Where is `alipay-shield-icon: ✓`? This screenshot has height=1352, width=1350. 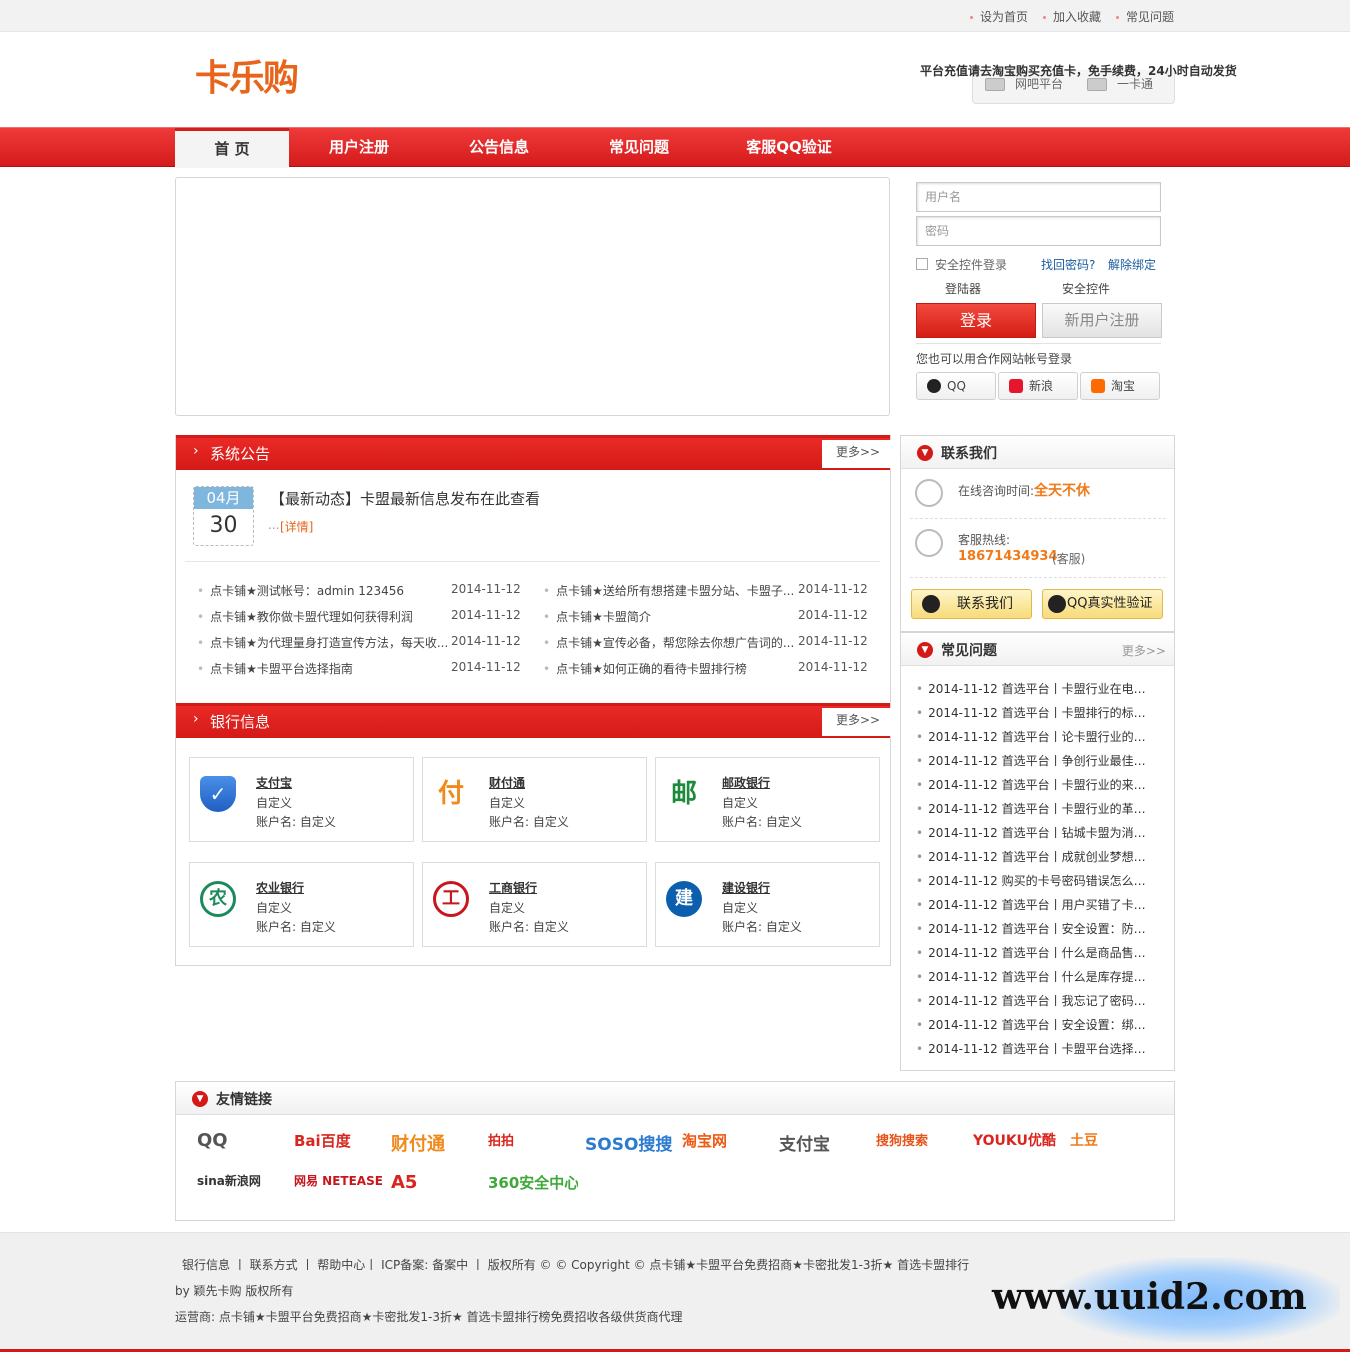
alipay-shield-icon: ✓ is located at coordinates (218, 794).